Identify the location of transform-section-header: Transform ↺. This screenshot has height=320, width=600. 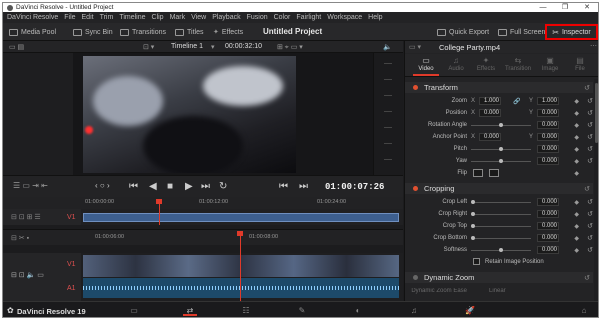
(499, 87).